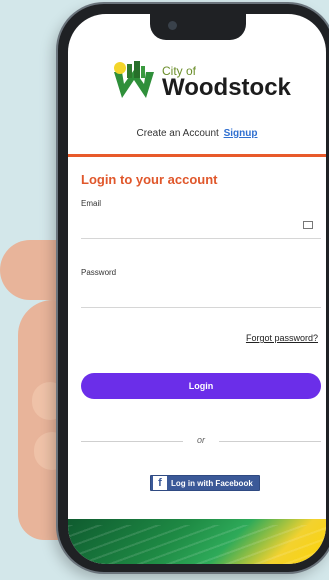 Image resolution: width=329 pixels, height=580 pixels. I want to click on login-button: Login, so click(201, 386).